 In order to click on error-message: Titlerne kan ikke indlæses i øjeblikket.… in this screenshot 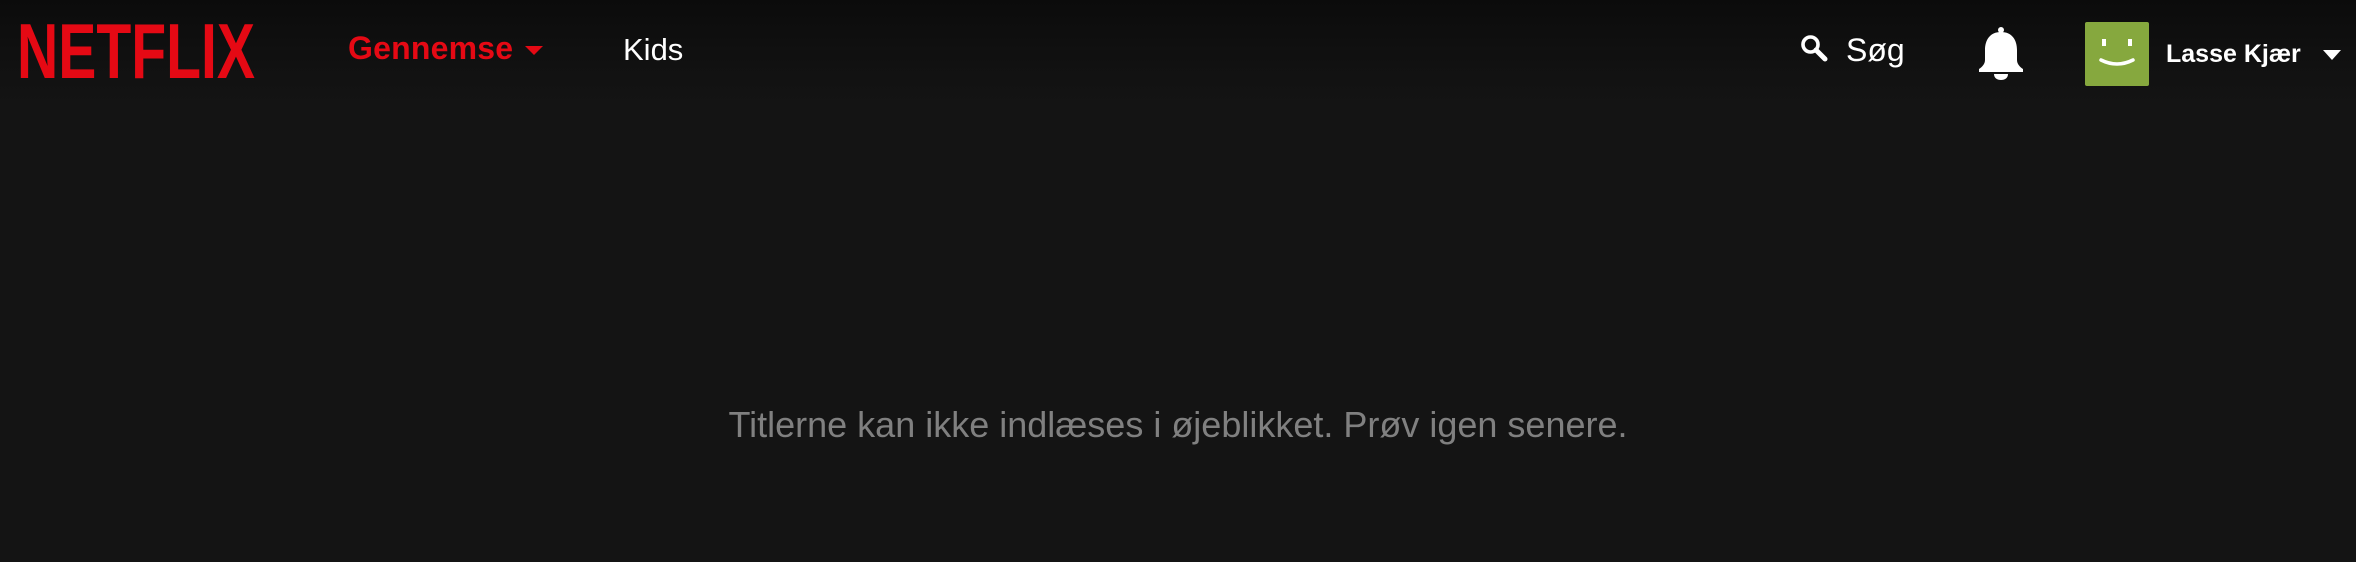, I will do `click(1178, 424)`.